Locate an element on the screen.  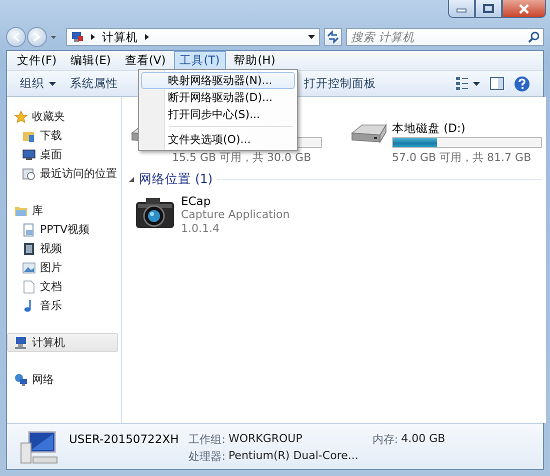
menu-item: 编辑(E) is located at coordinates (90, 60).